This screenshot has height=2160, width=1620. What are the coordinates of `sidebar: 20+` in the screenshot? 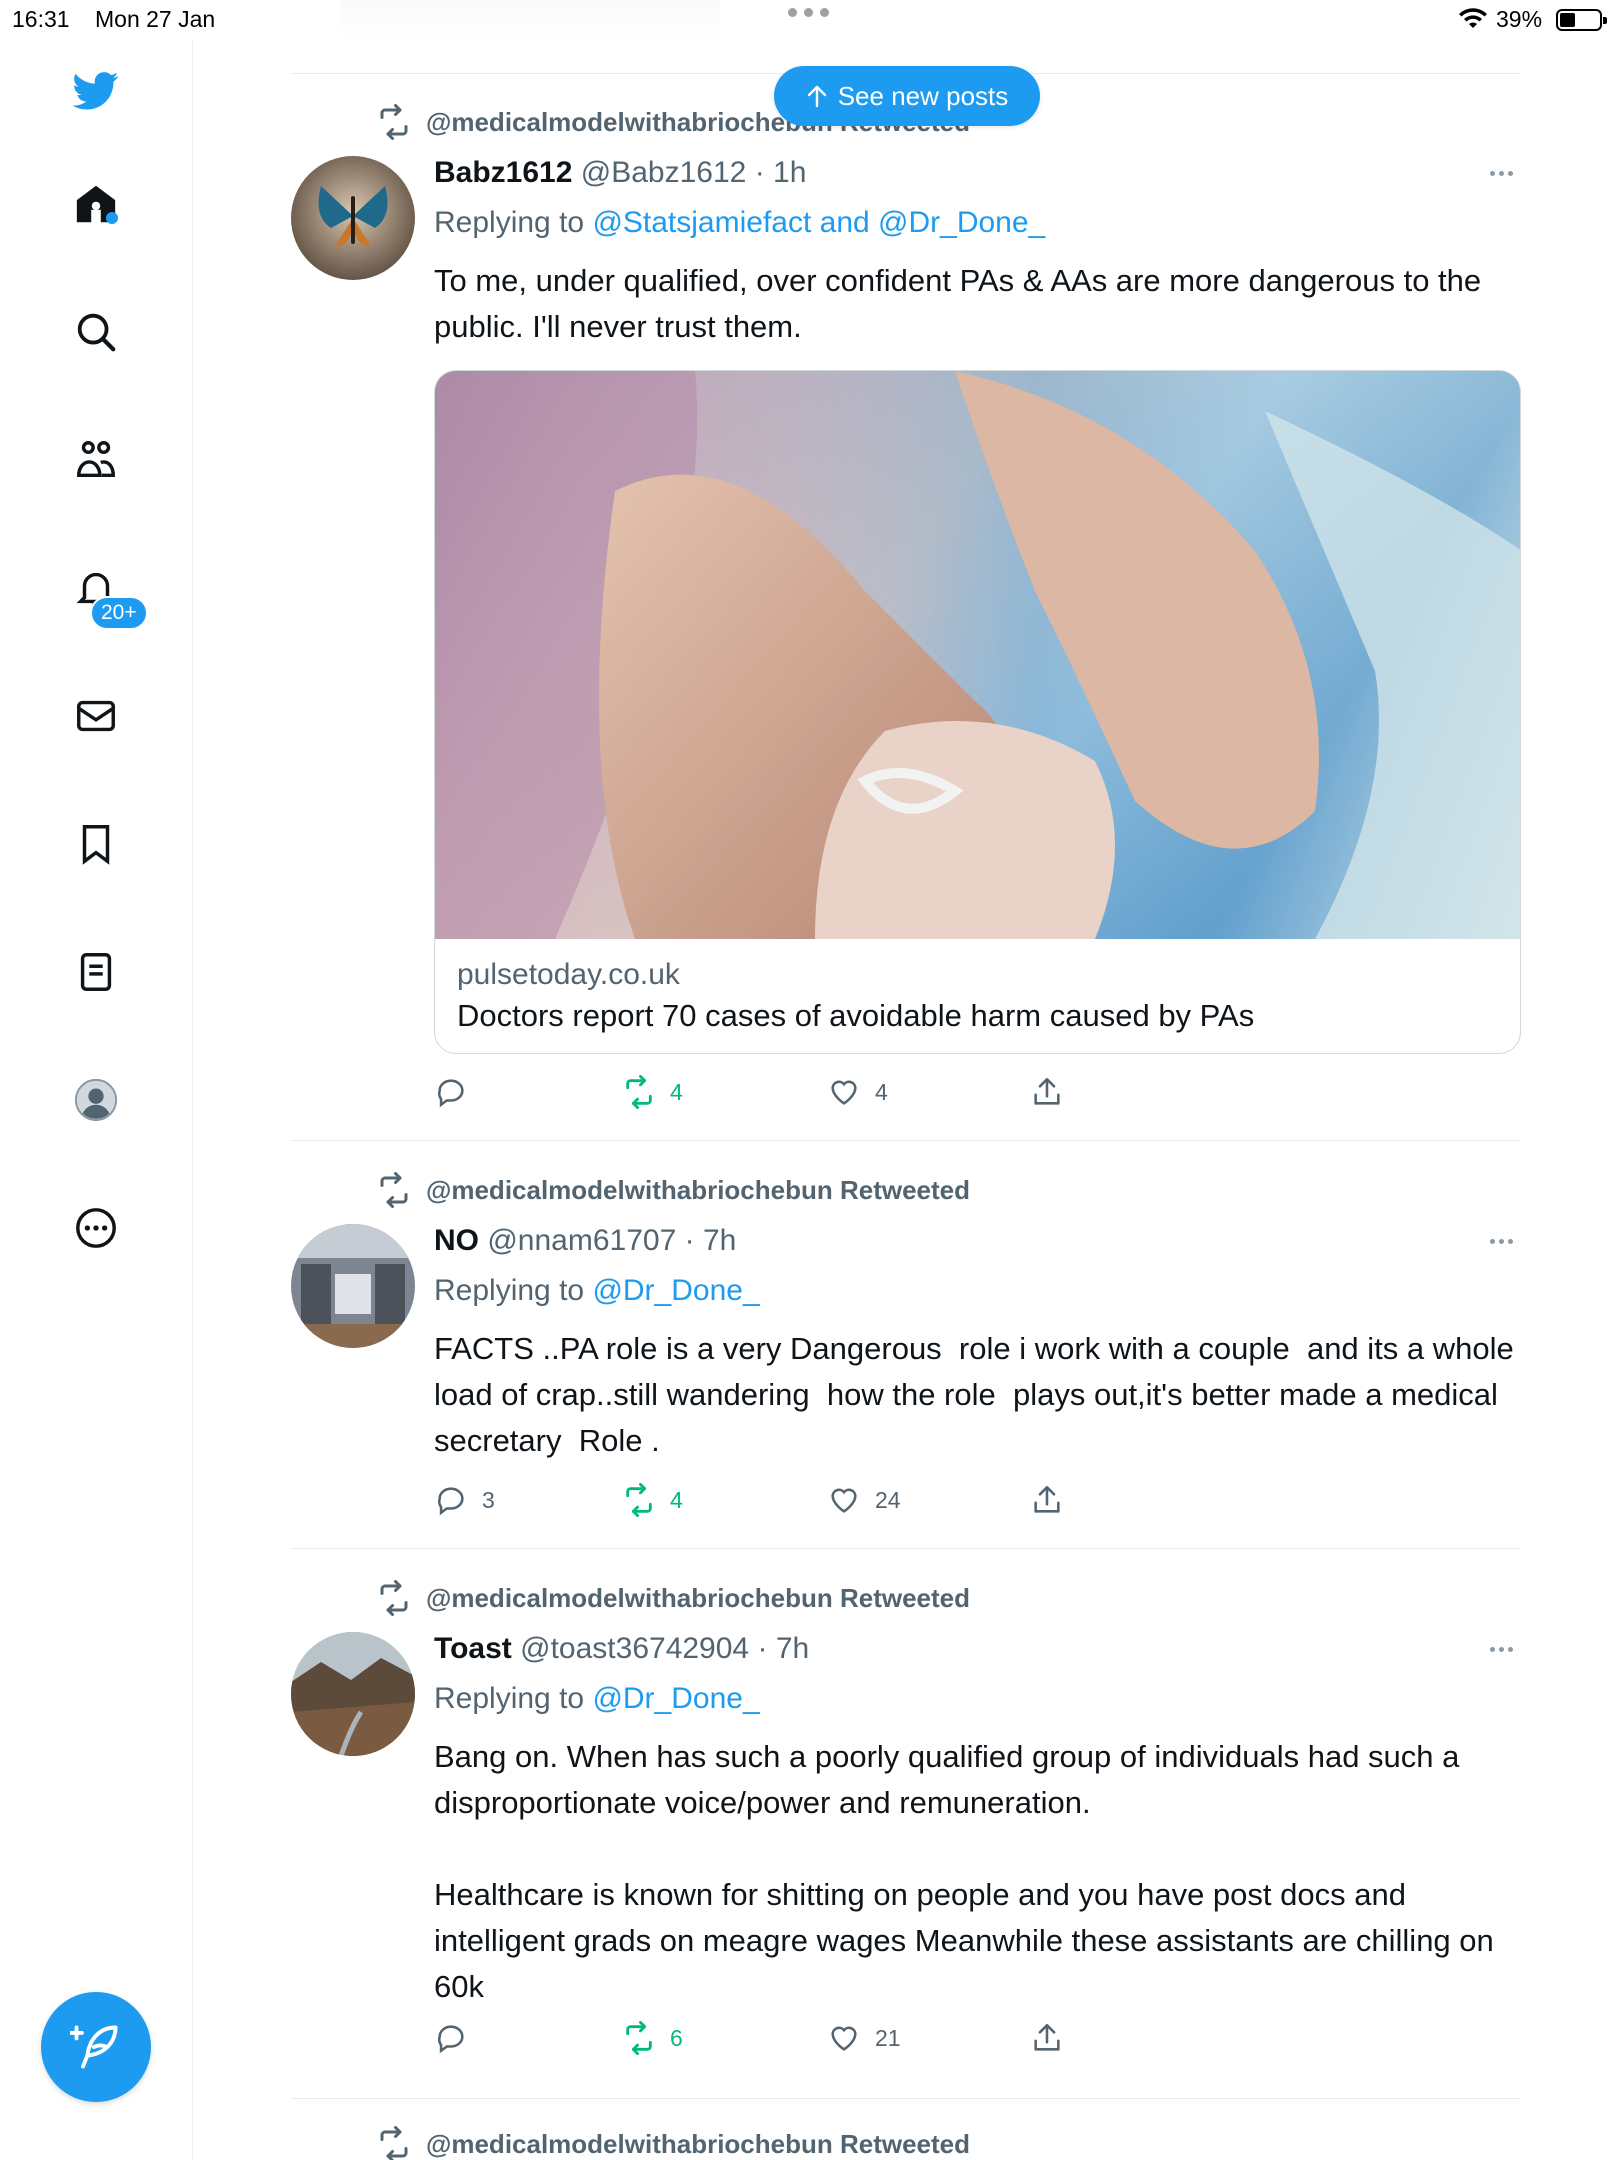 It's located at (96, 1100).